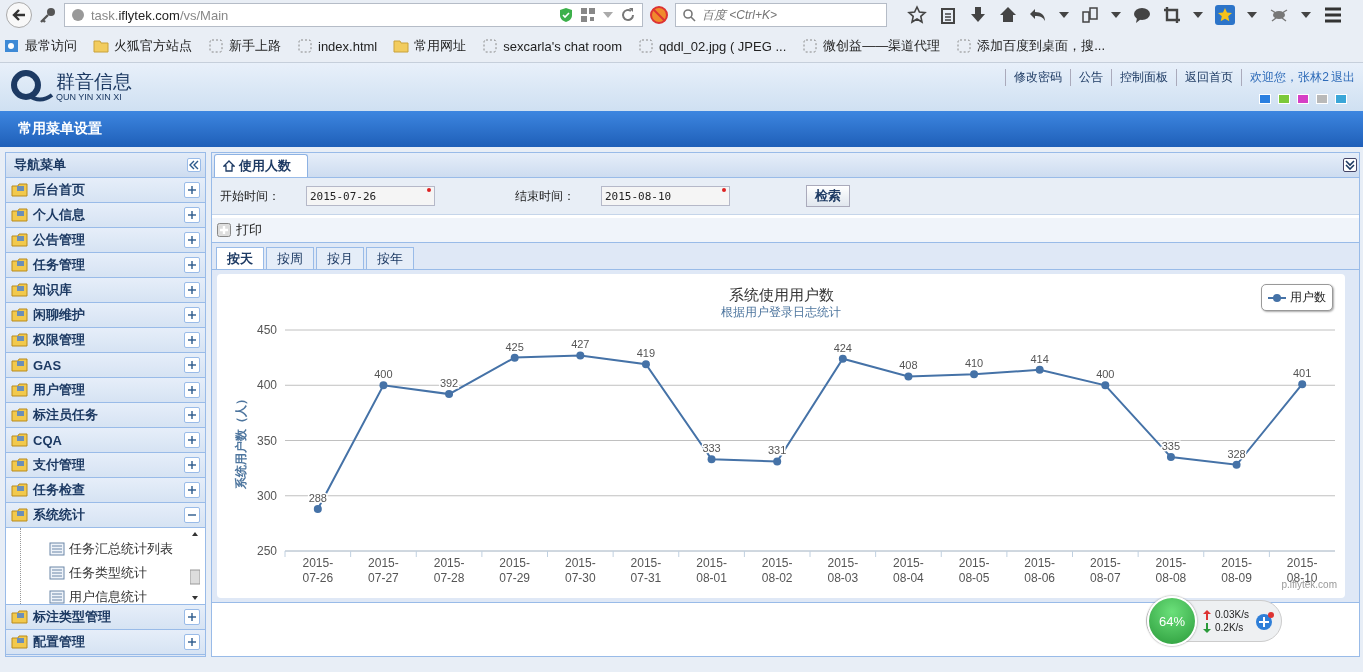 This screenshot has width=1363, height=672. Describe the element at coordinates (580, 570) in the screenshot. I see `x-tick-label: 2015-07-30` at that location.